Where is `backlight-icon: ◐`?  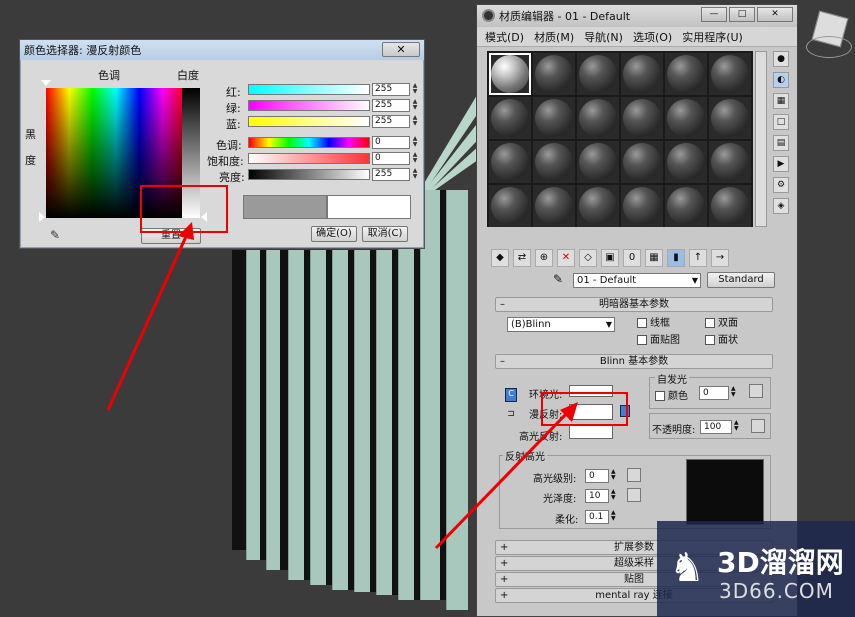 backlight-icon: ◐ is located at coordinates (781, 80).